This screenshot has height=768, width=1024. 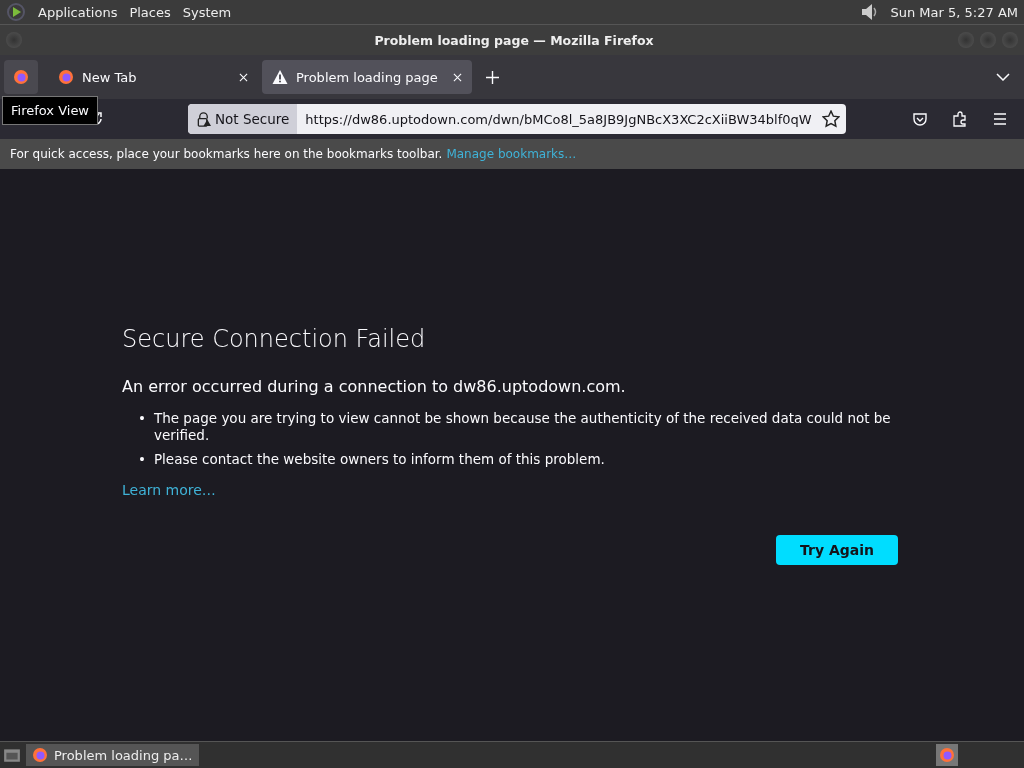 I want to click on panel-menu: Applications, so click(x=78, y=12).